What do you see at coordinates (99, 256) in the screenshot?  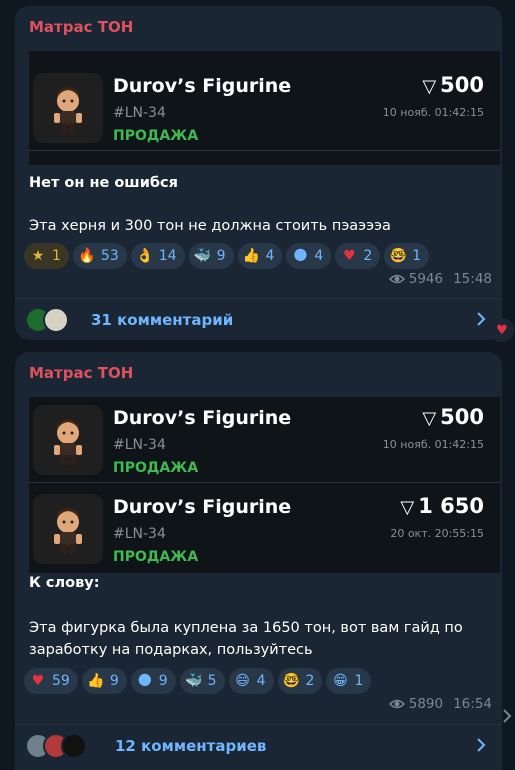 I see `reaction-chip: 🔥 53` at bounding box center [99, 256].